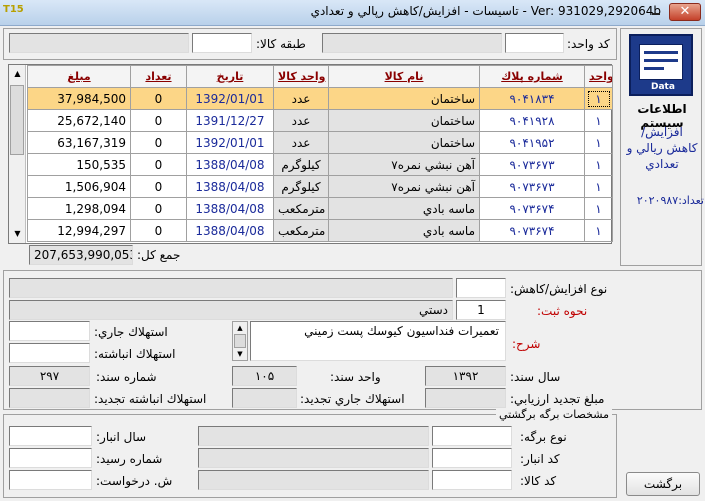 The width and height of the screenshot is (705, 501). Describe the element at coordinates (301, 186) in the screenshot. I see `cell-uom: كيلوگرم` at that location.